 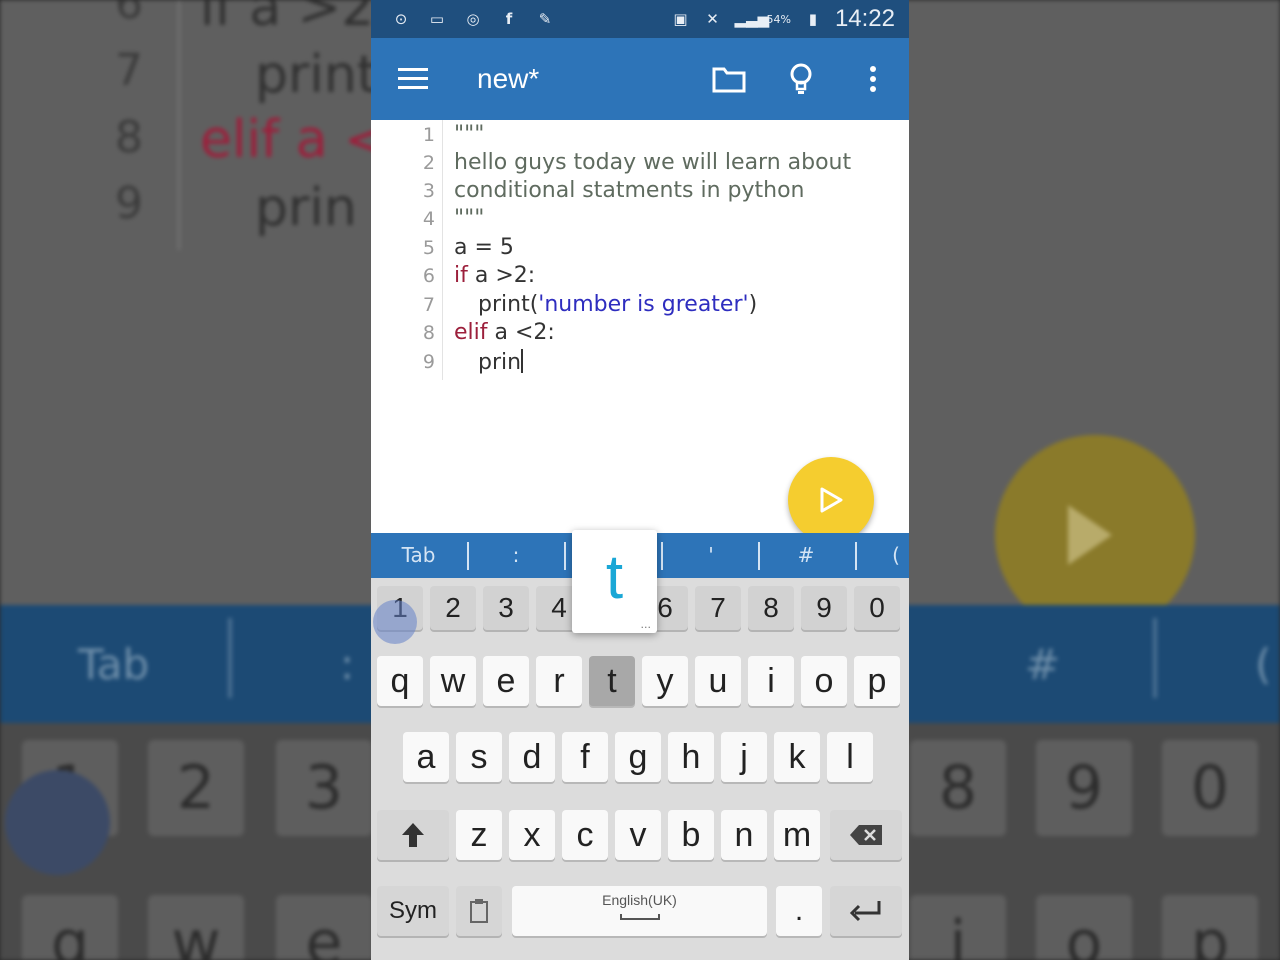 I want to click on bg-keybar-item: (, so click(x=1263, y=664).